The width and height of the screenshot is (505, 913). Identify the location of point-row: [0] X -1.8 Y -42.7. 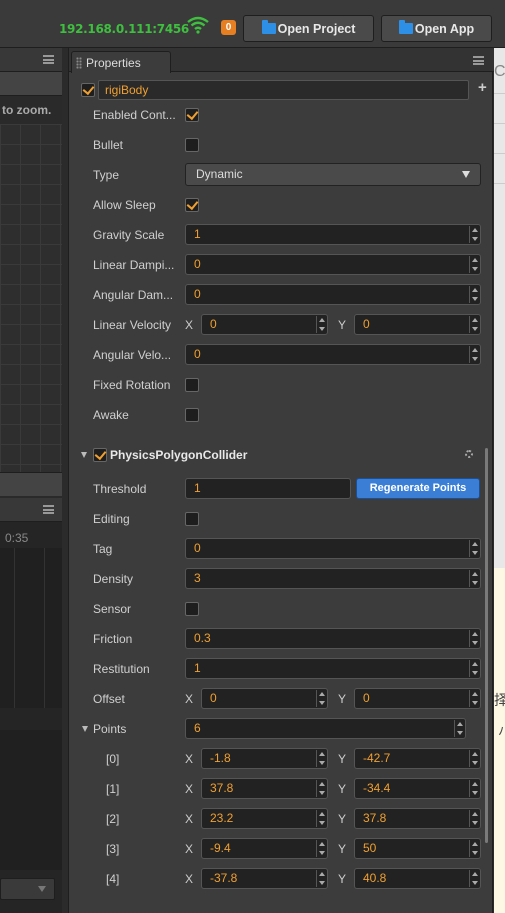
(281, 759).